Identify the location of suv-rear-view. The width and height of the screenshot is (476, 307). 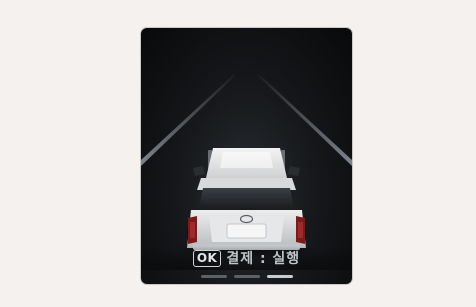
(246, 199).